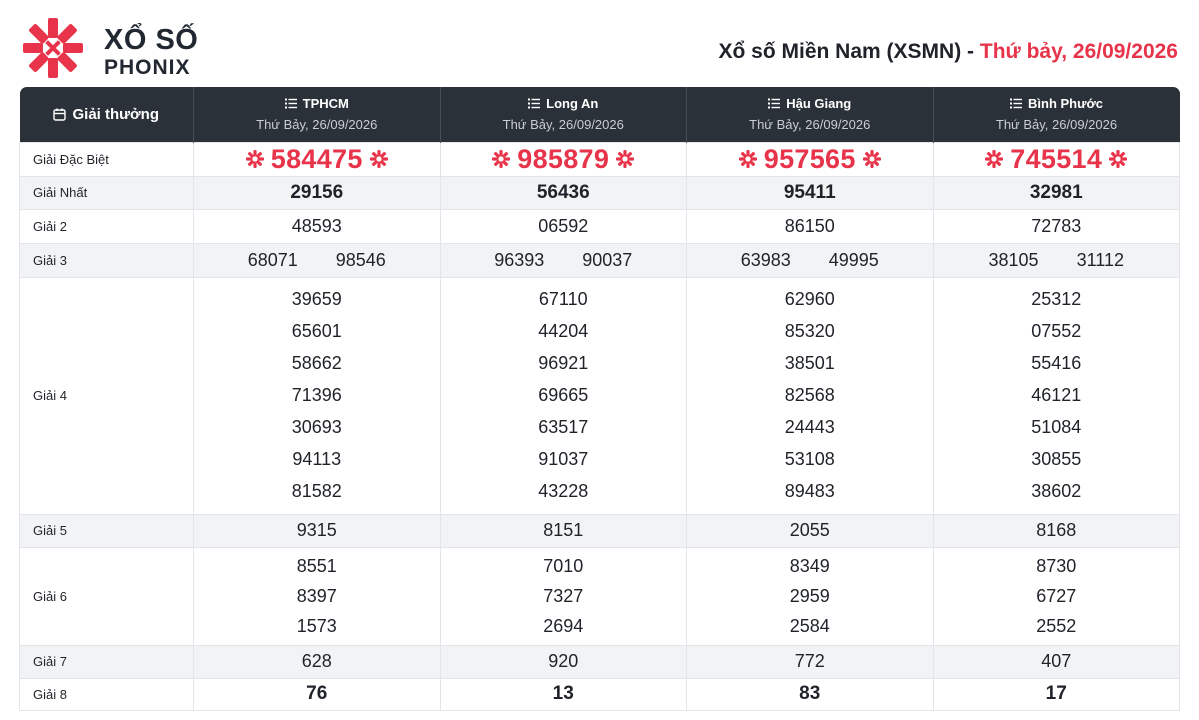  I want to click on prize-3-number: 96393, so click(519, 259).